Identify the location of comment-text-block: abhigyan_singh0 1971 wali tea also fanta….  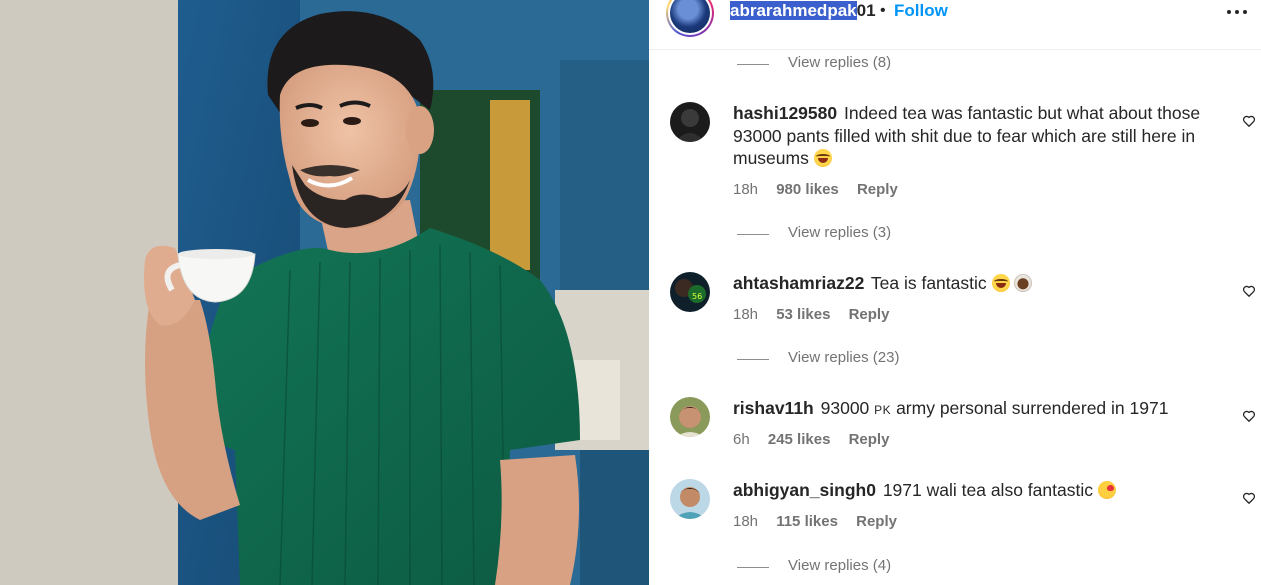
(968, 490).